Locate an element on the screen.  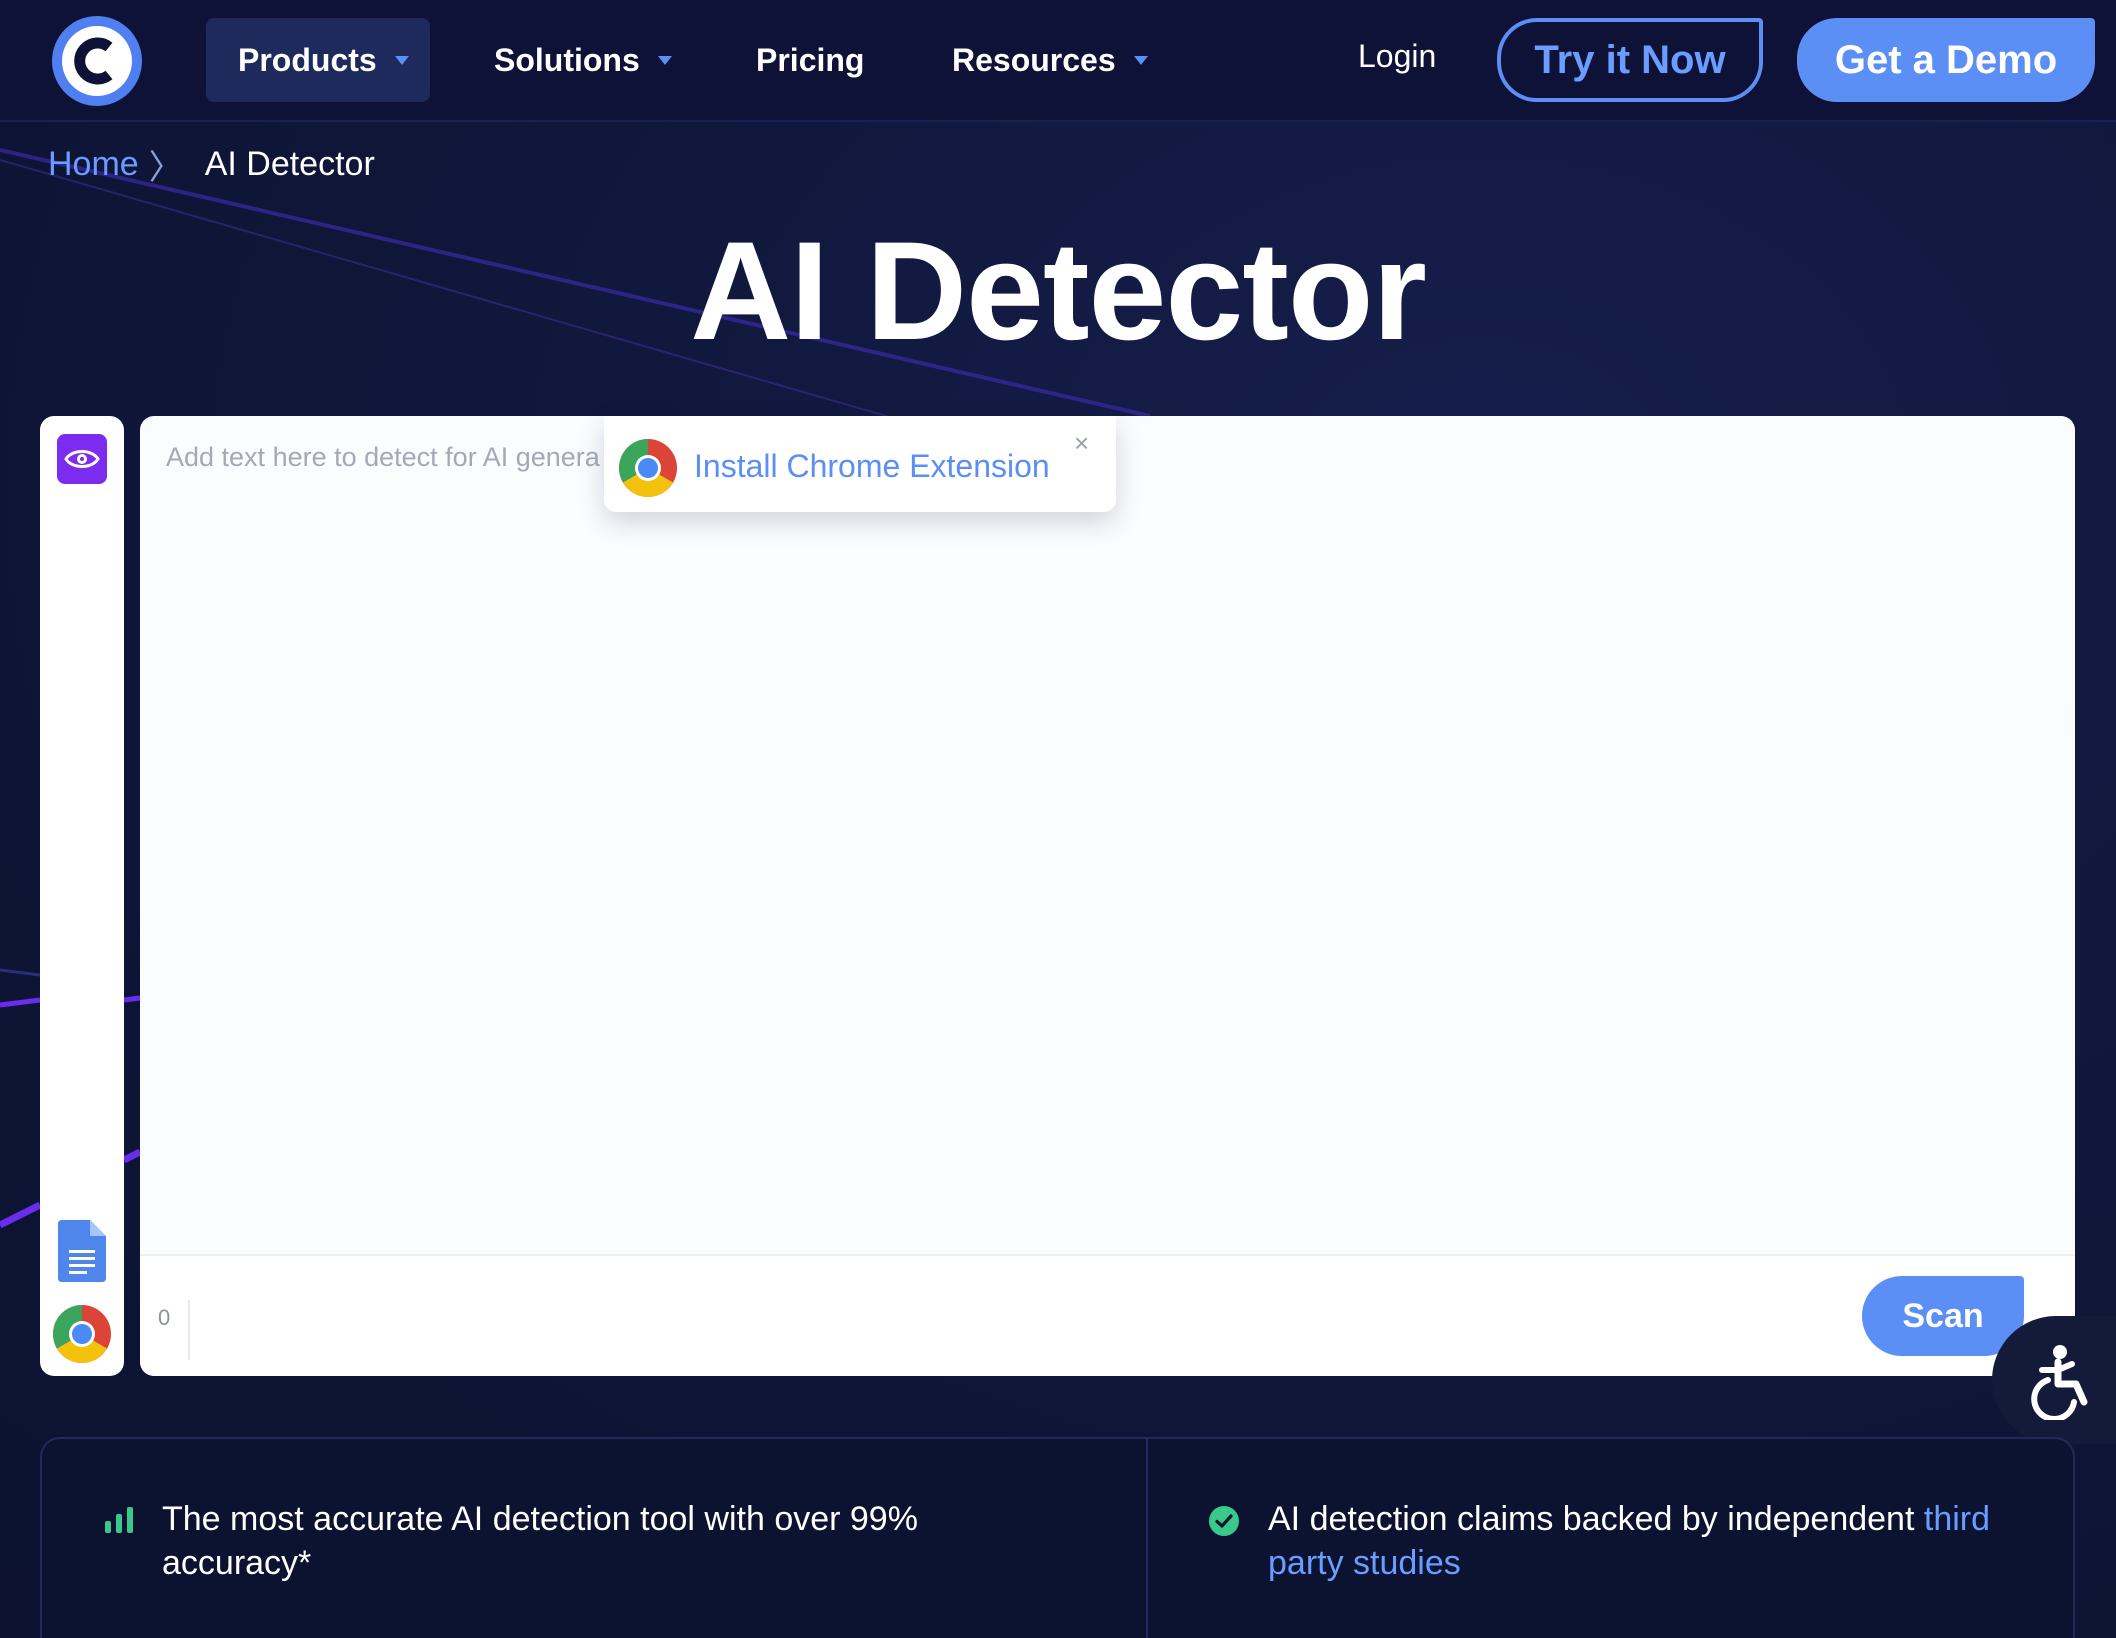
nav-solutions-label: Solutions is located at coordinates (567, 59).